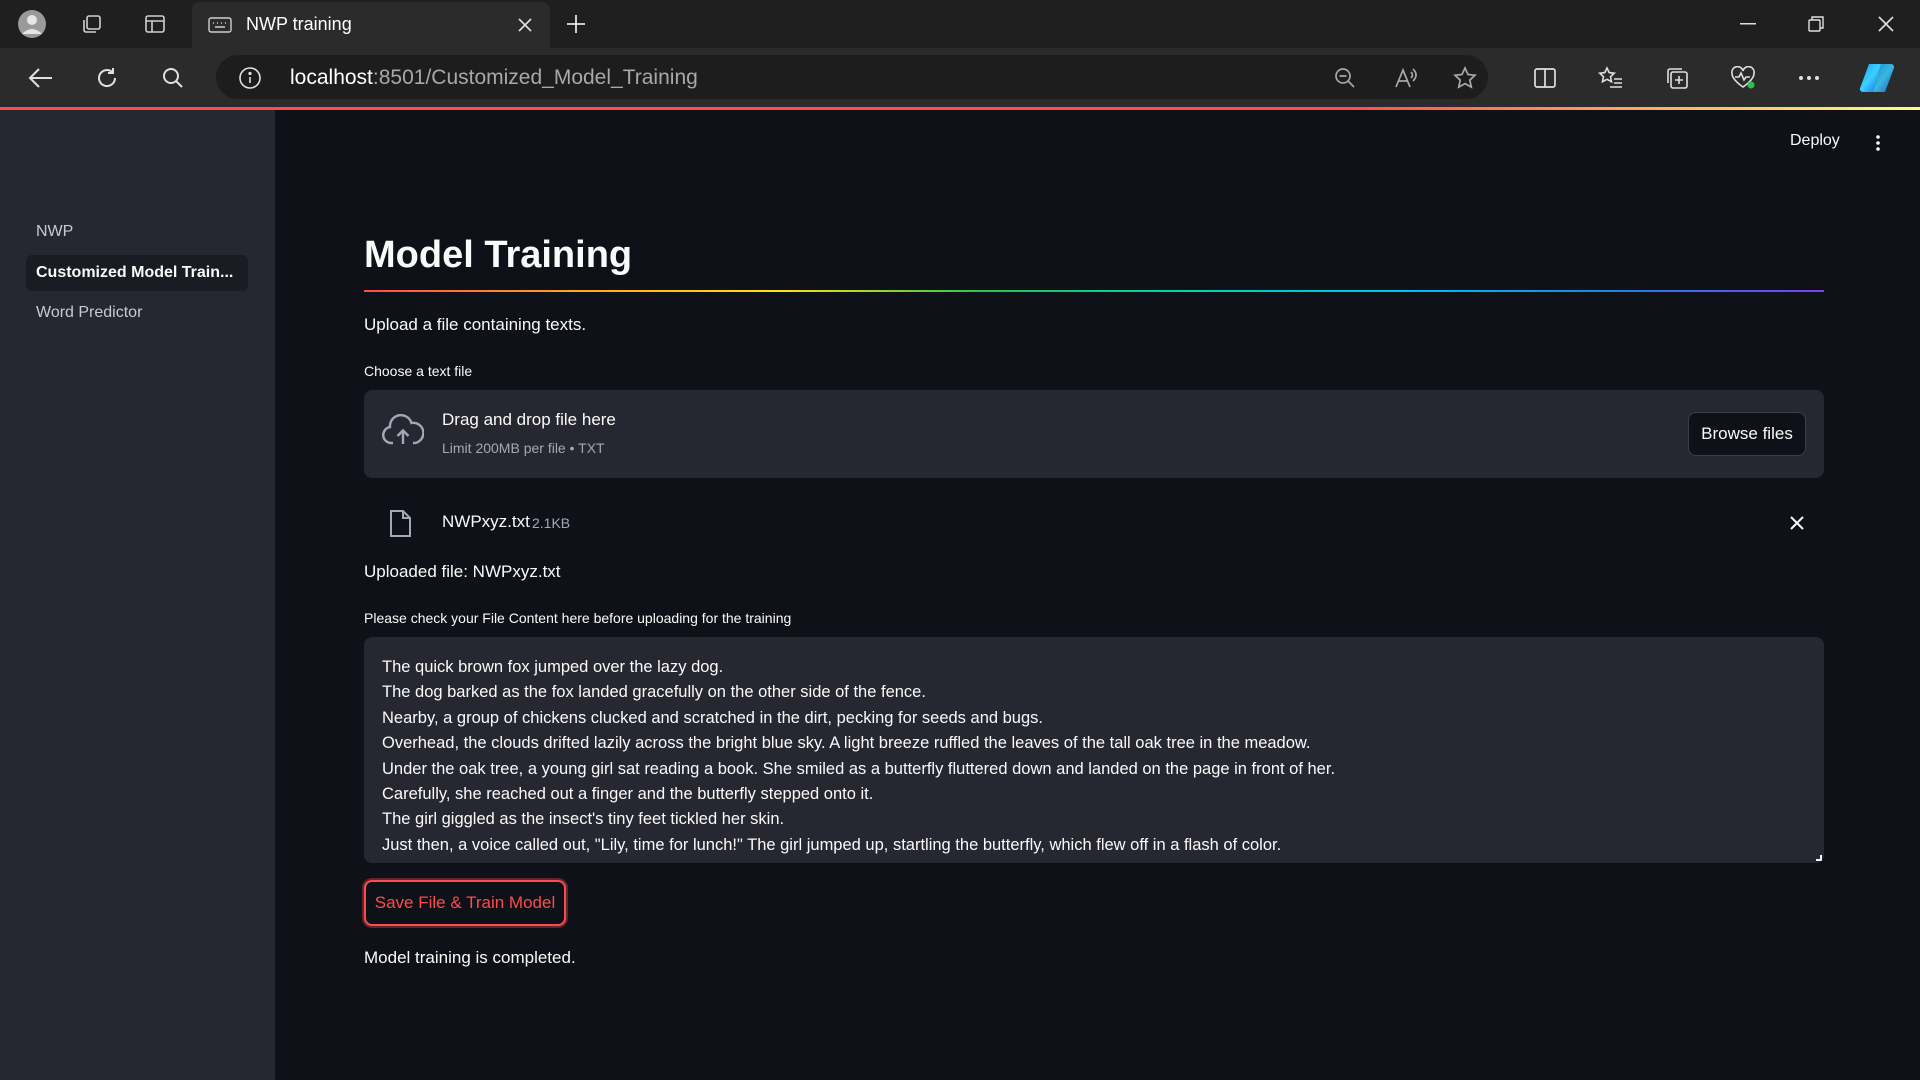 This screenshot has height=1080, width=1920. I want to click on workspaces-icon, so click(92, 24).